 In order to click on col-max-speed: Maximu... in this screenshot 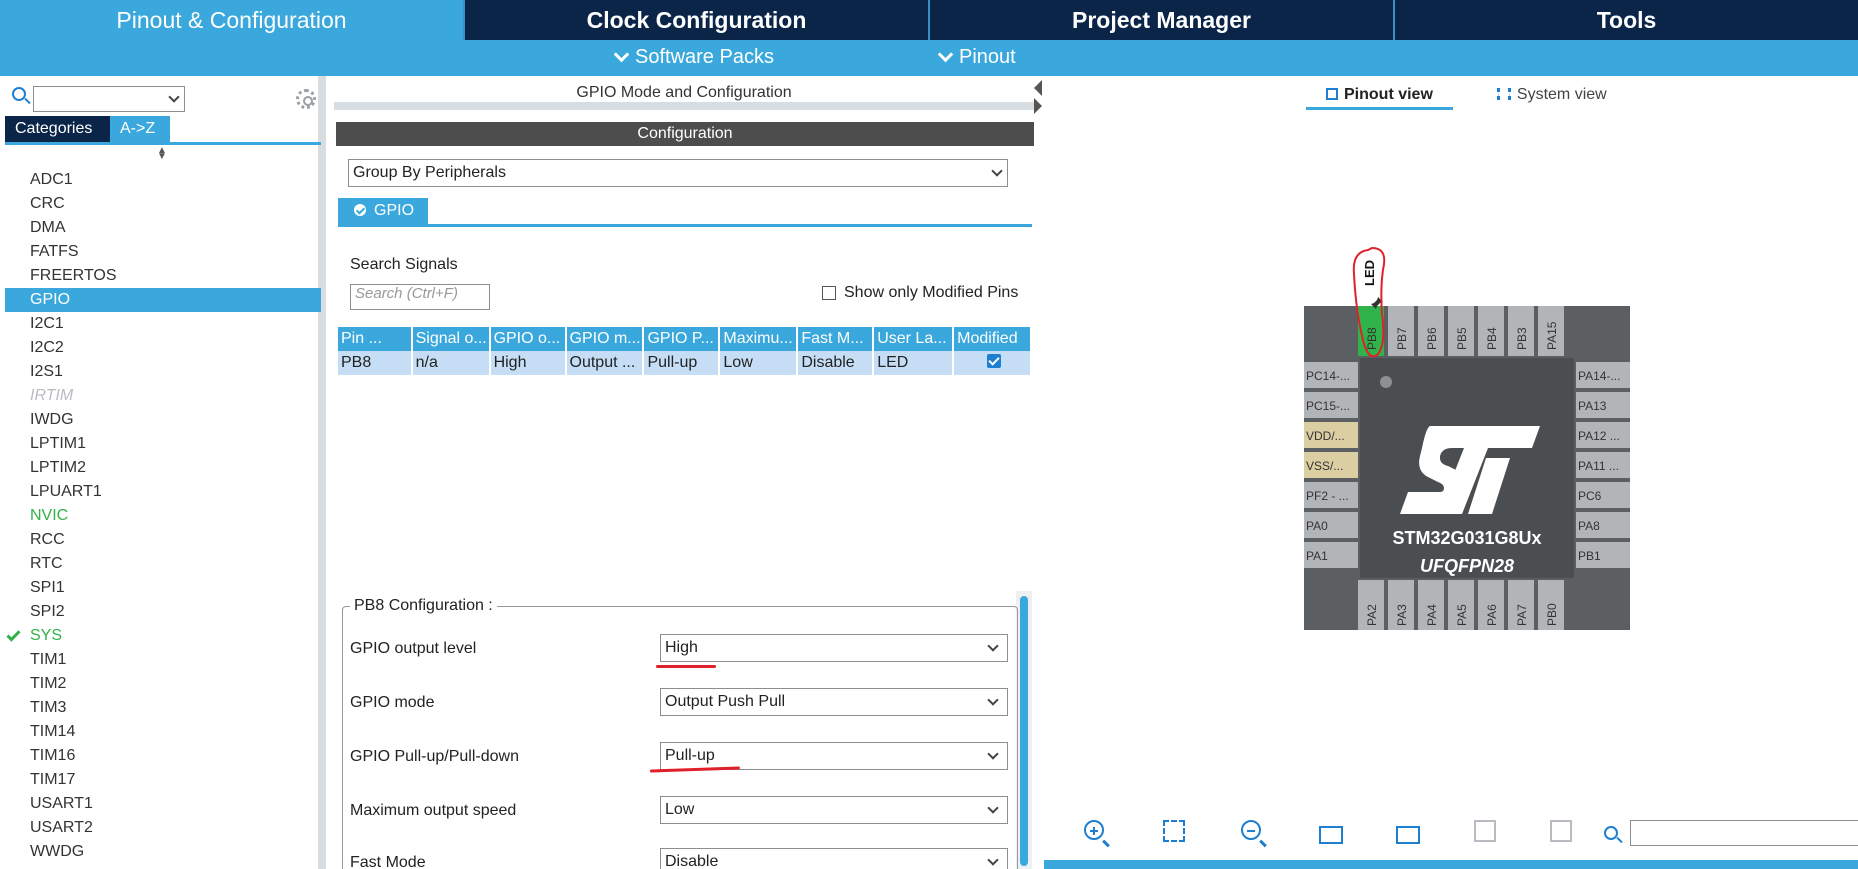, I will do `click(759, 339)`.